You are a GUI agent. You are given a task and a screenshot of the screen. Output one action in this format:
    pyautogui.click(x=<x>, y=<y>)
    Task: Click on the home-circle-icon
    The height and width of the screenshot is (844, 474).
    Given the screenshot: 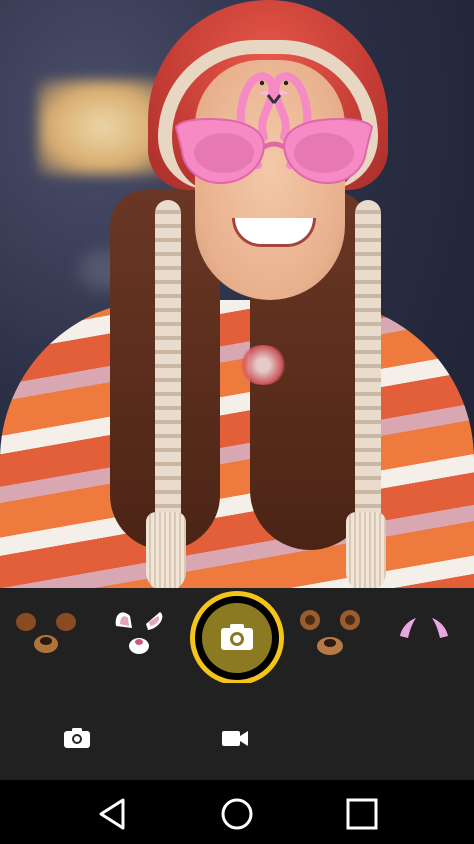 What is the action you would take?
    pyautogui.click(x=237, y=814)
    